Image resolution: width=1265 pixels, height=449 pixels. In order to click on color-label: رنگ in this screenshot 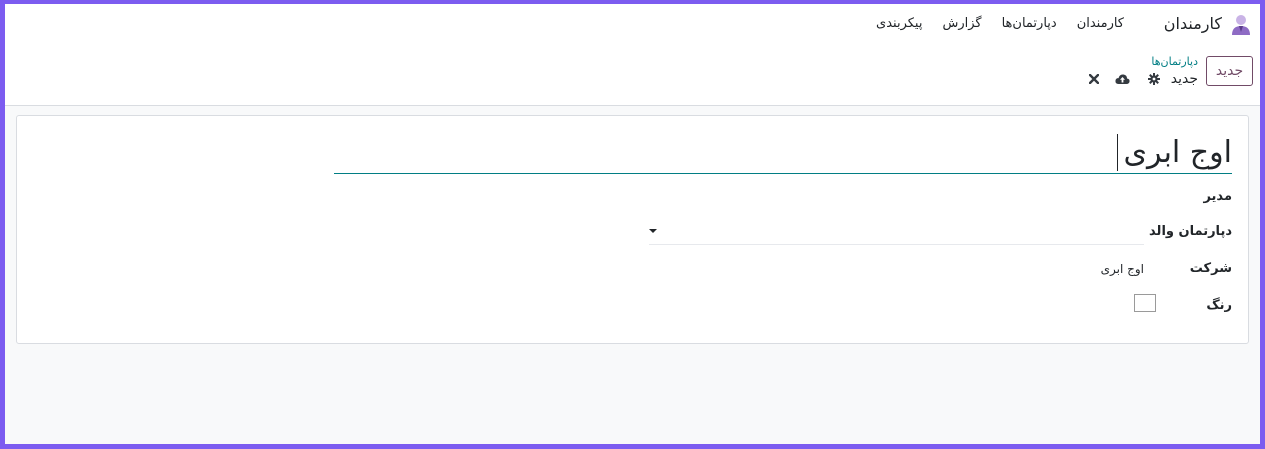, I will do `click(1219, 305)`.